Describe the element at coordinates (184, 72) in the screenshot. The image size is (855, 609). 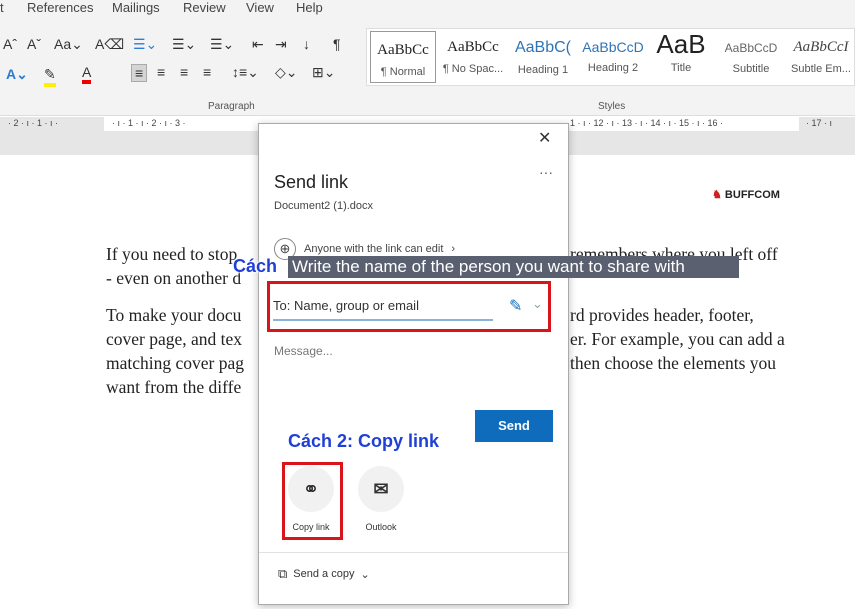
I see `align-right-icon: ≡` at that location.